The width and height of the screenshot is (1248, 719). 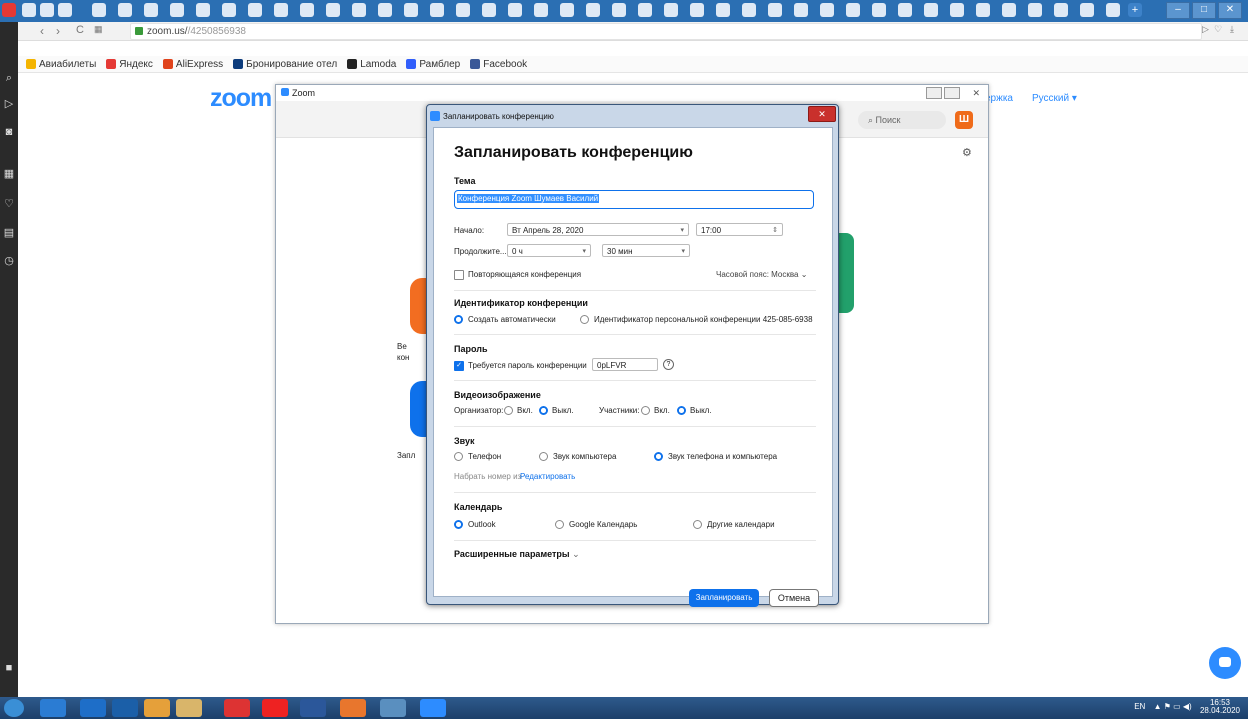 What do you see at coordinates (508, 410) in the screenshot?
I see `video-host-on-radio` at bounding box center [508, 410].